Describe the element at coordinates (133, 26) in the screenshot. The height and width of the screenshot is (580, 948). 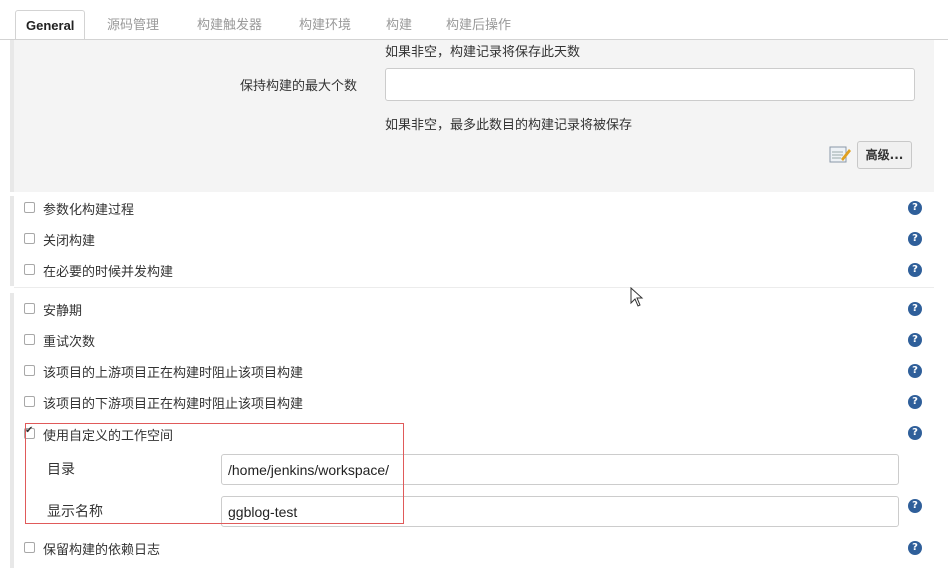
I see `tab-source-code: 源码管理` at that location.